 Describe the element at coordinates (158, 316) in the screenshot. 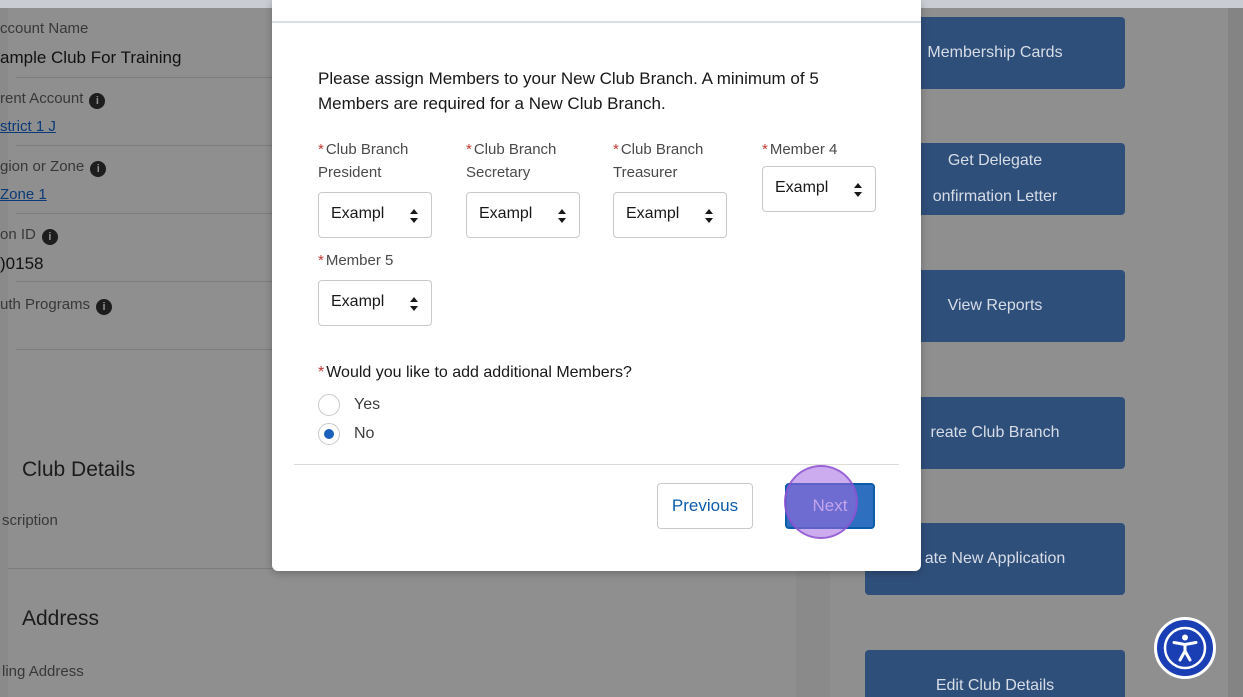

I see `field-youth-programs: uth Programs i` at that location.